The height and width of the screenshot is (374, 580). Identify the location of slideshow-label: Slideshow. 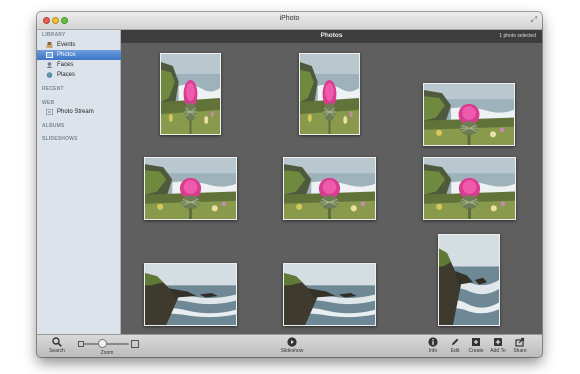
(292, 351).